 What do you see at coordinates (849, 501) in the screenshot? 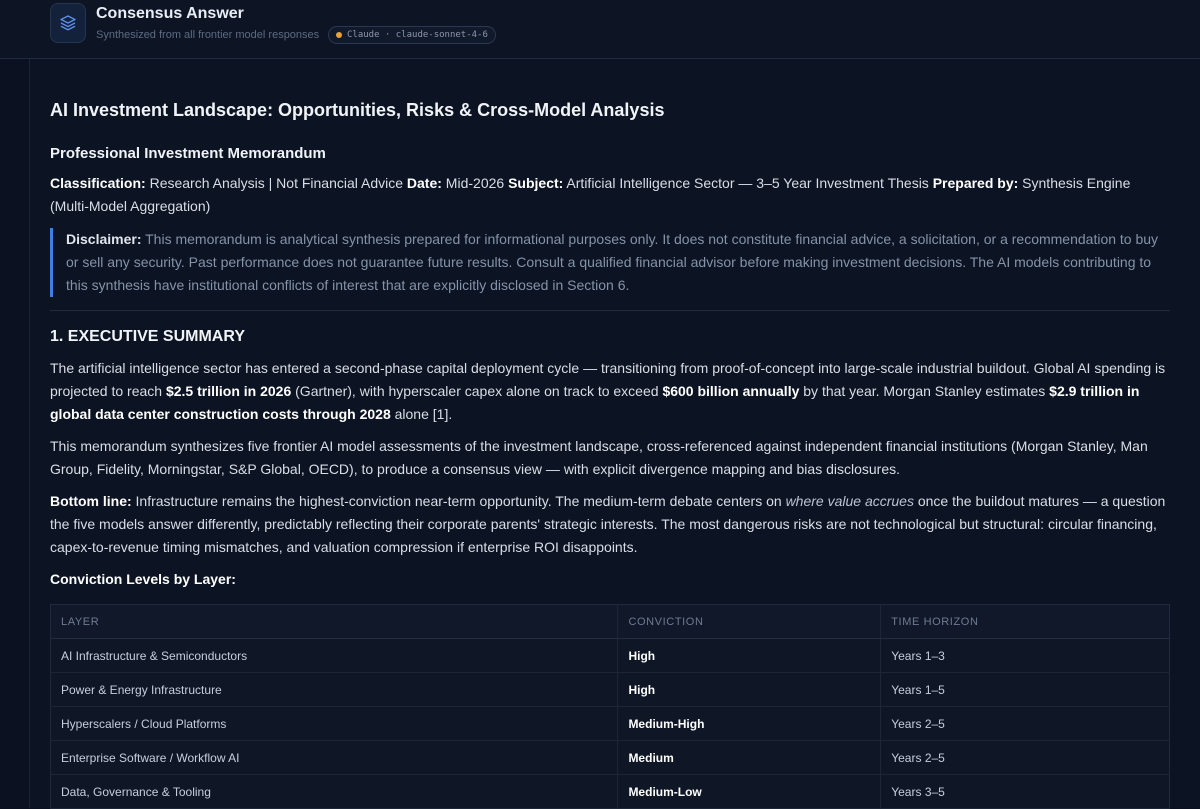
I see `text-italic: where value accrues` at bounding box center [849, 501].